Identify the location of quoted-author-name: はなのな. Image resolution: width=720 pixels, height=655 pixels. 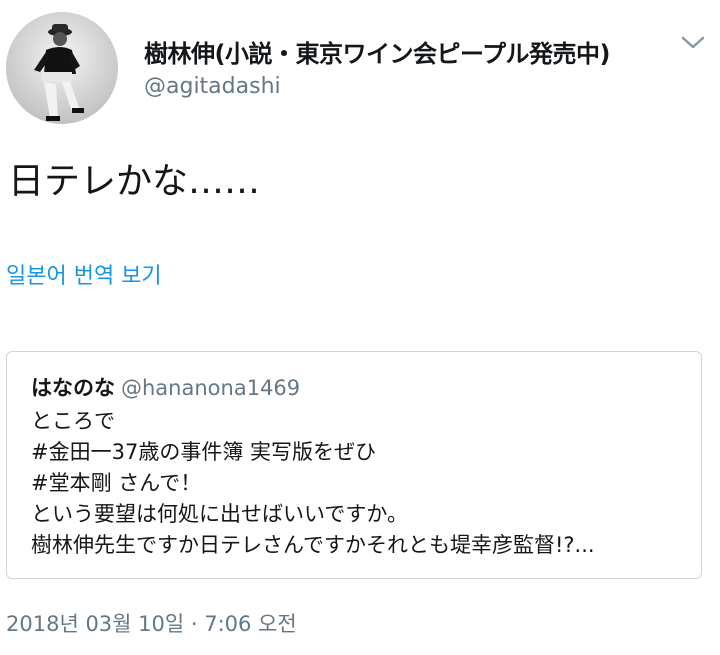
(73, 388).